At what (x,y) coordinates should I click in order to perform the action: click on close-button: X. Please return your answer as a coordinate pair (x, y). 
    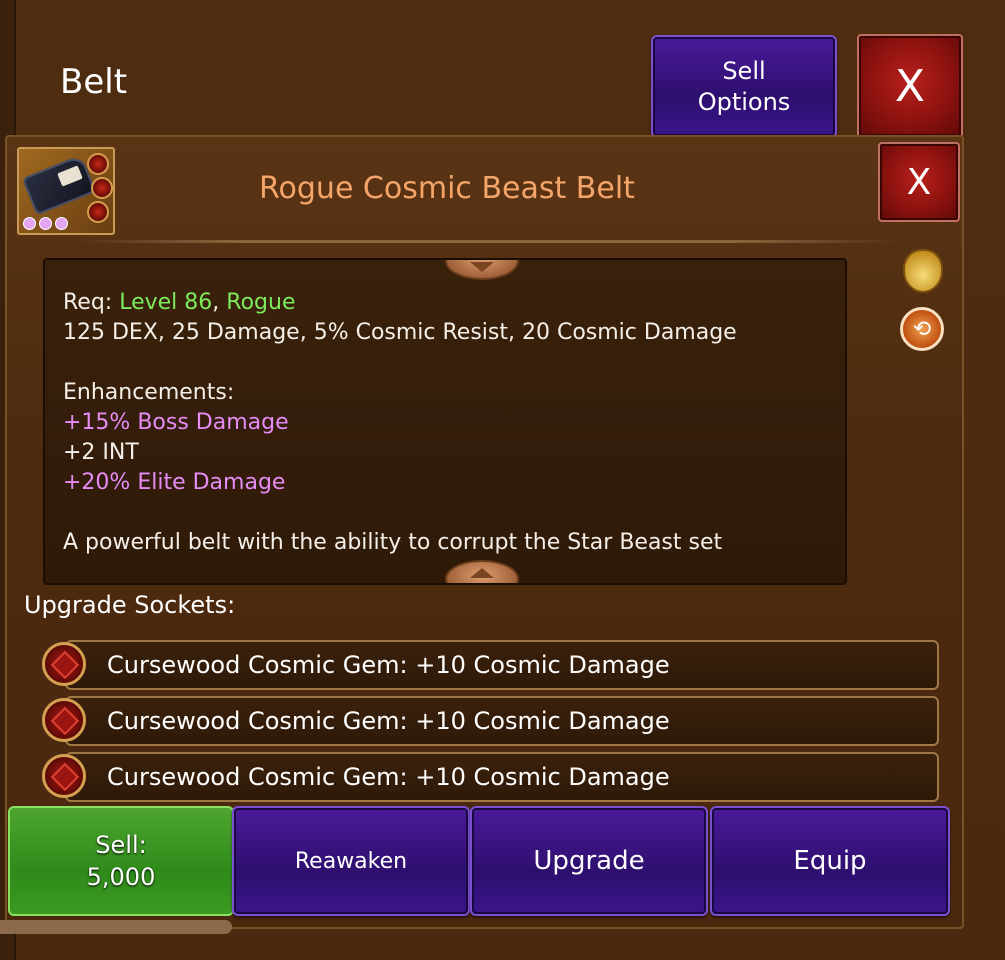
    Looking at the image, I should click on (910, 86).